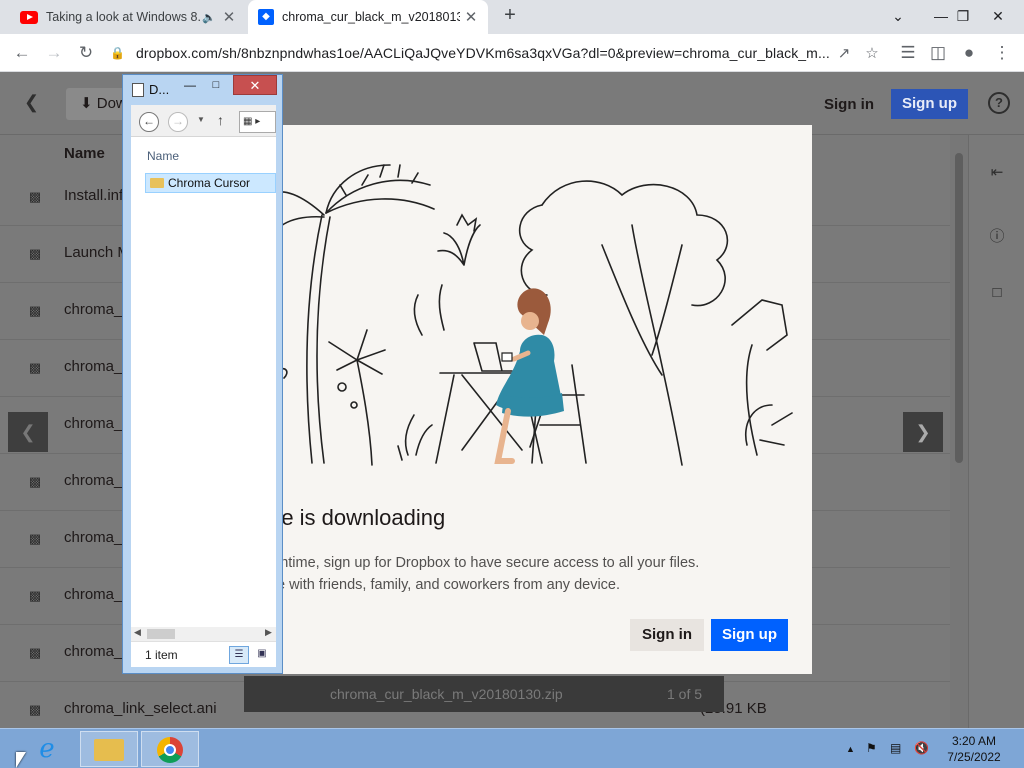  Describe the element at coordinates (844, 53) in the screenshot. I see `share-icon: ↗` at that location.